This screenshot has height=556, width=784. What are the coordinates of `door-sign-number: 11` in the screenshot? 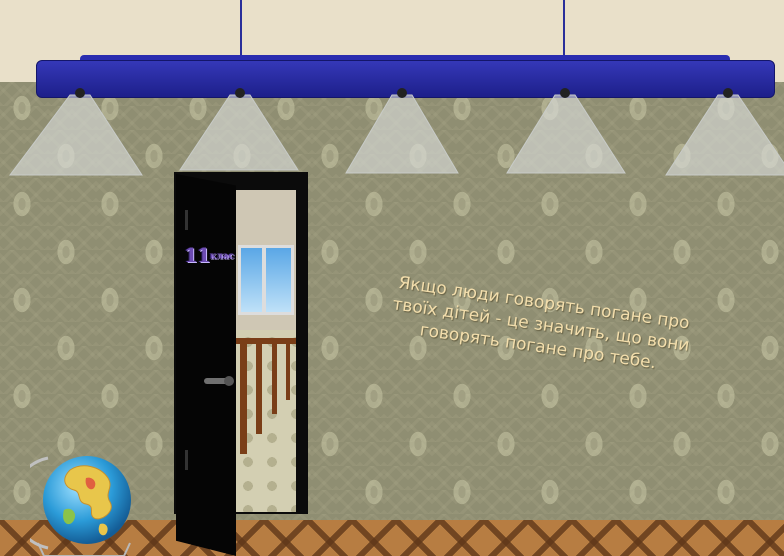 It's located at (197, 255).